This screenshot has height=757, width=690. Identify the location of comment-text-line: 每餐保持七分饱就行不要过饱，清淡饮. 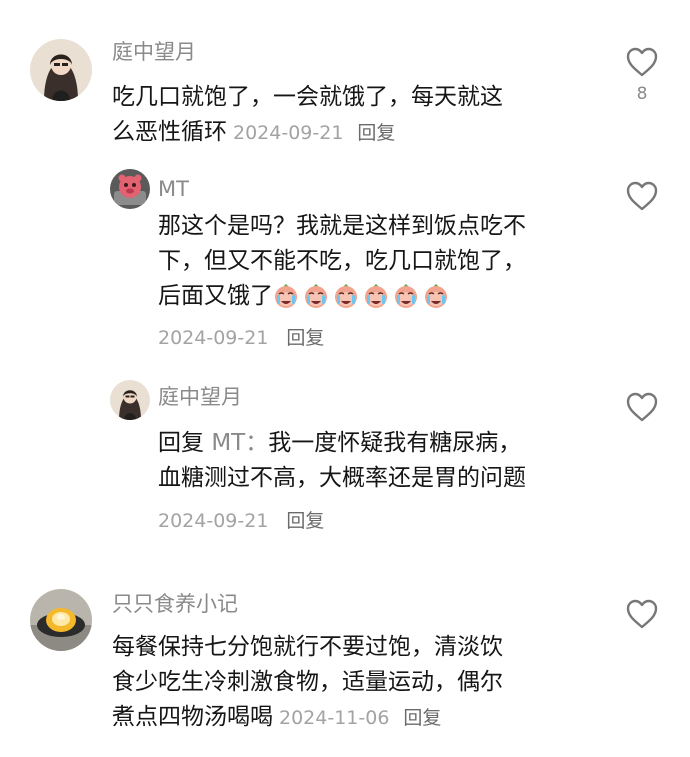
(307, 647).